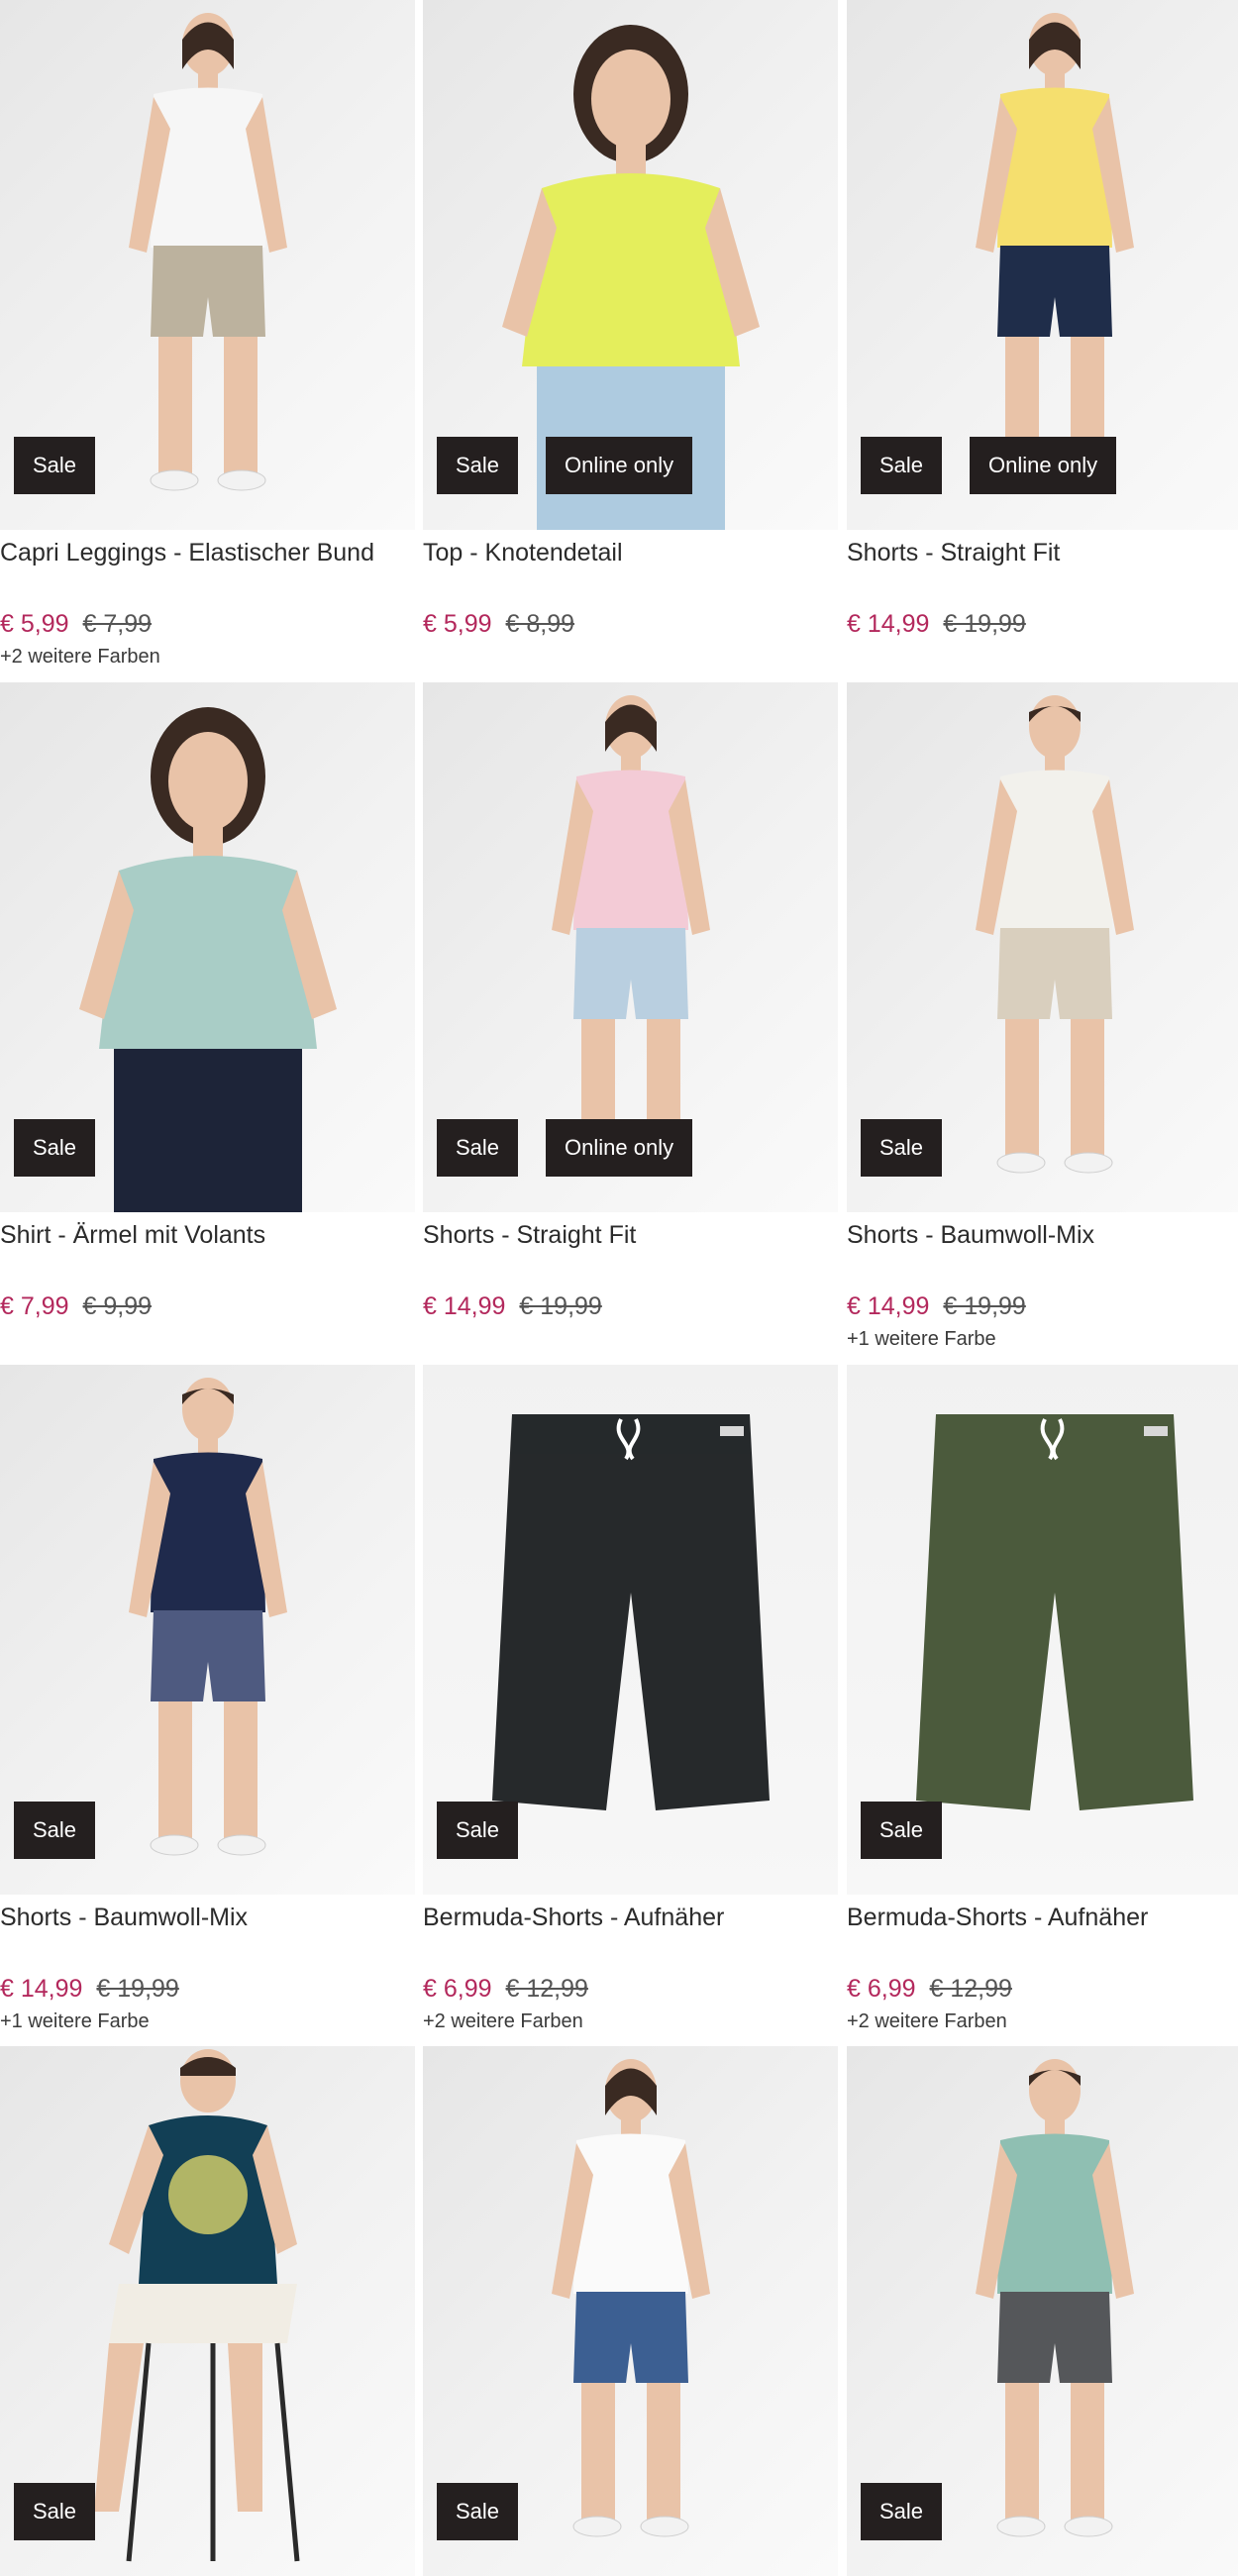  What do you see at coordinates (630, 624) in the screenshot?
I see `price-row: € 5,99 € 8,99` at bounding box center [630, 624].